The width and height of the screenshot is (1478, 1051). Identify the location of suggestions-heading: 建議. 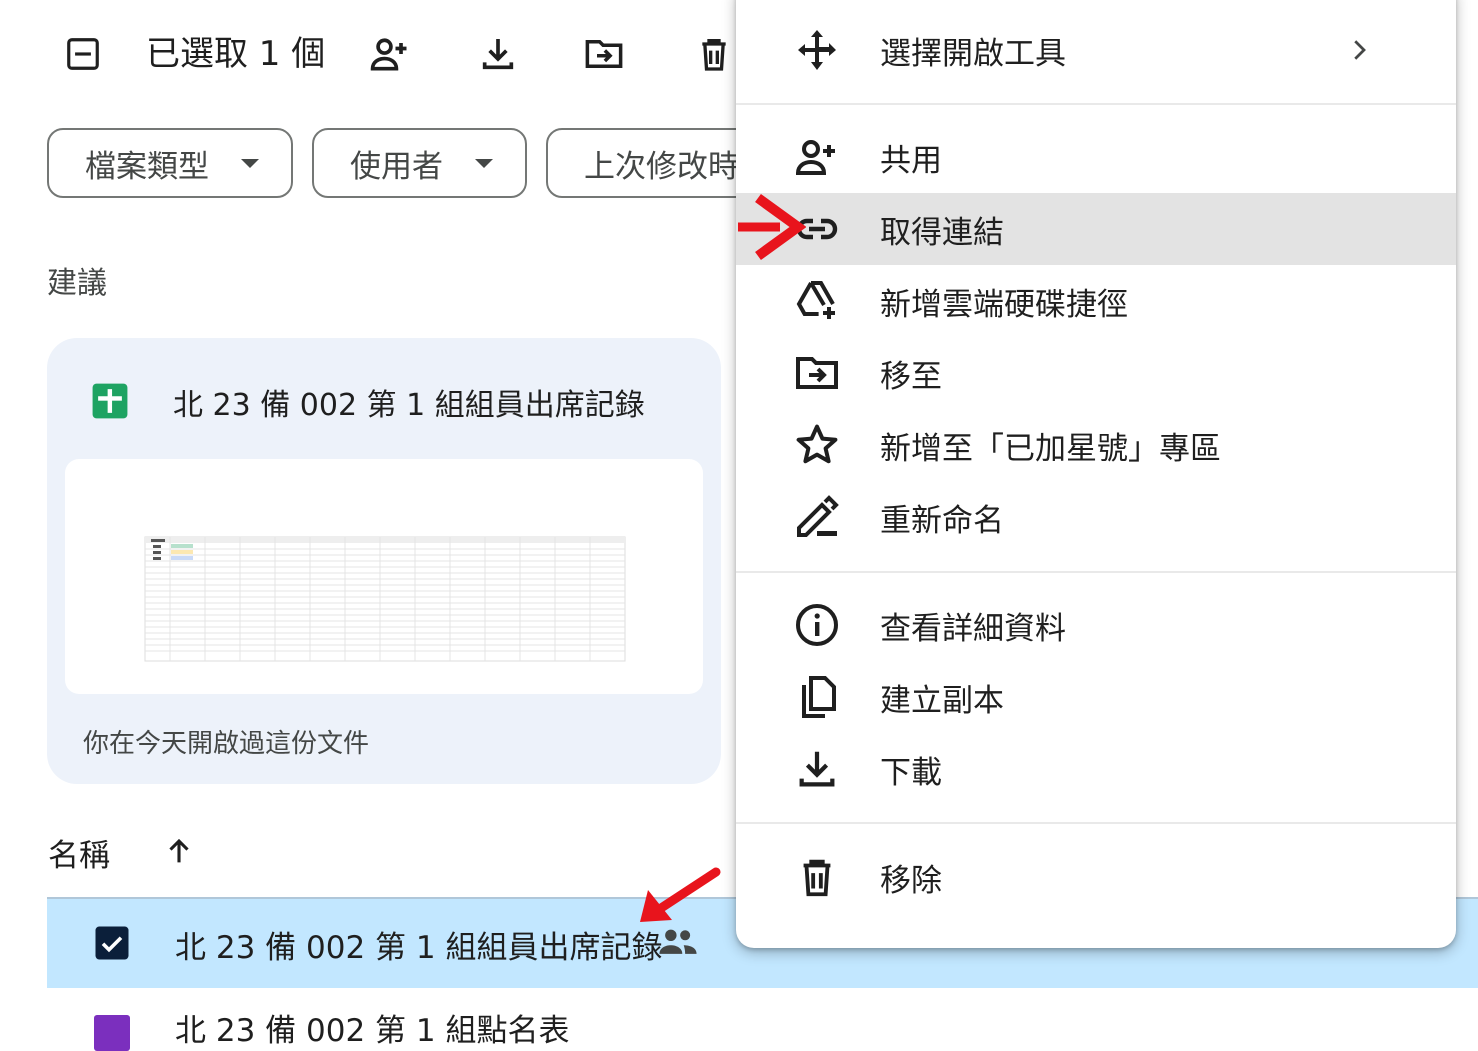
(77, 283).